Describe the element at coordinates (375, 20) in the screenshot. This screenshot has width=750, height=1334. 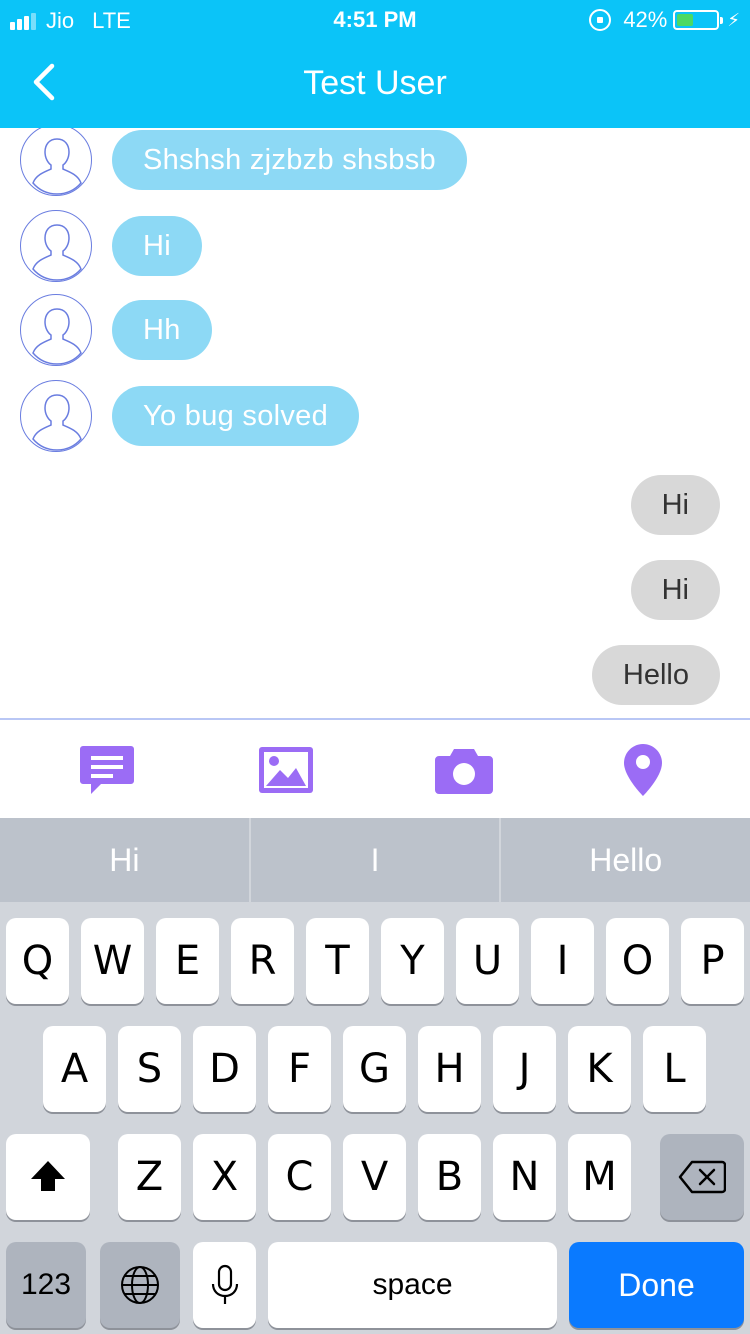
I see `status-bar: Jio LTE 4:51 PM 42% ⚡` at that location.